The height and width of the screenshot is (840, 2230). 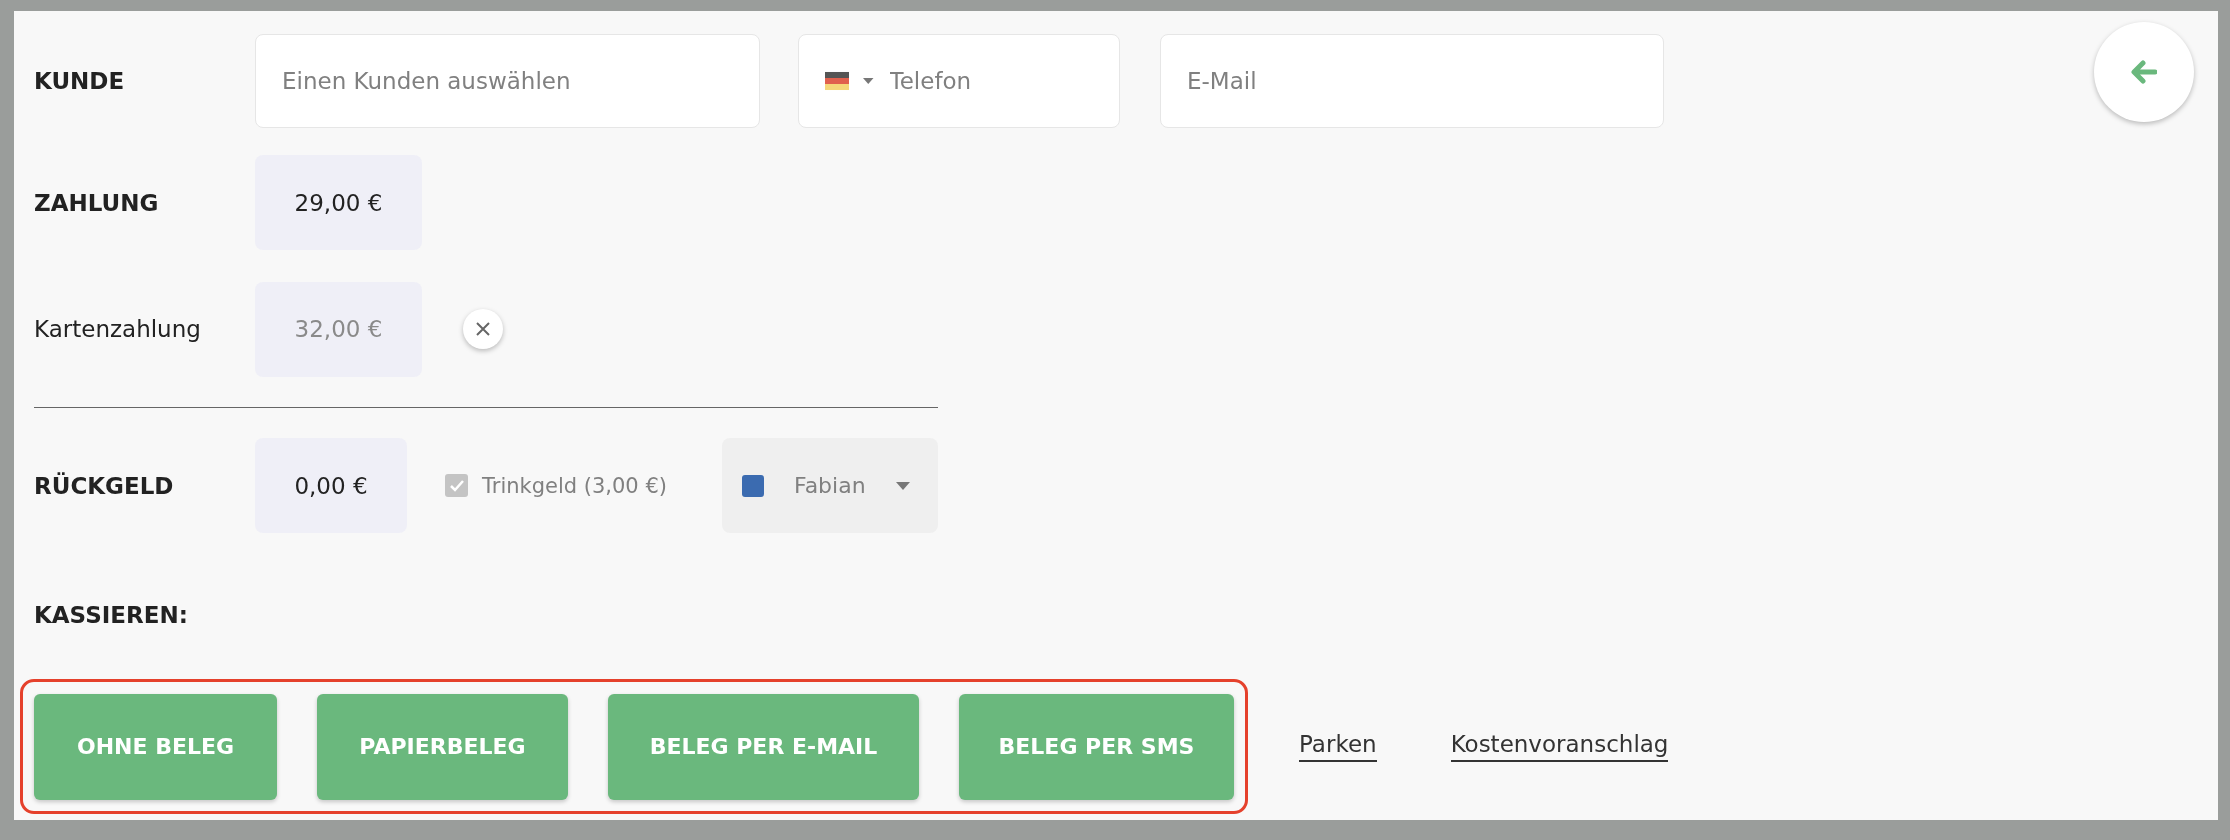 I want to click on staff-select: Fabian, so click(x=830, y=485).